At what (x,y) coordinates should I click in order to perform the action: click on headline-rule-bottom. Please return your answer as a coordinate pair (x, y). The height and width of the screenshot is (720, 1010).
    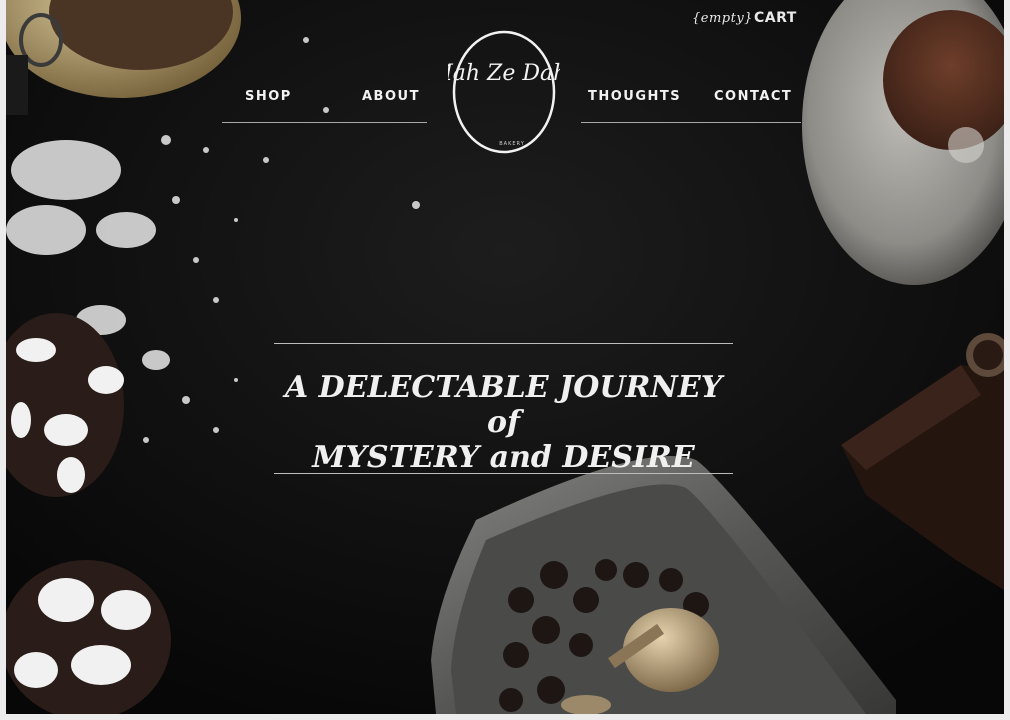
    Looking at the image, I should click on (503, 473).